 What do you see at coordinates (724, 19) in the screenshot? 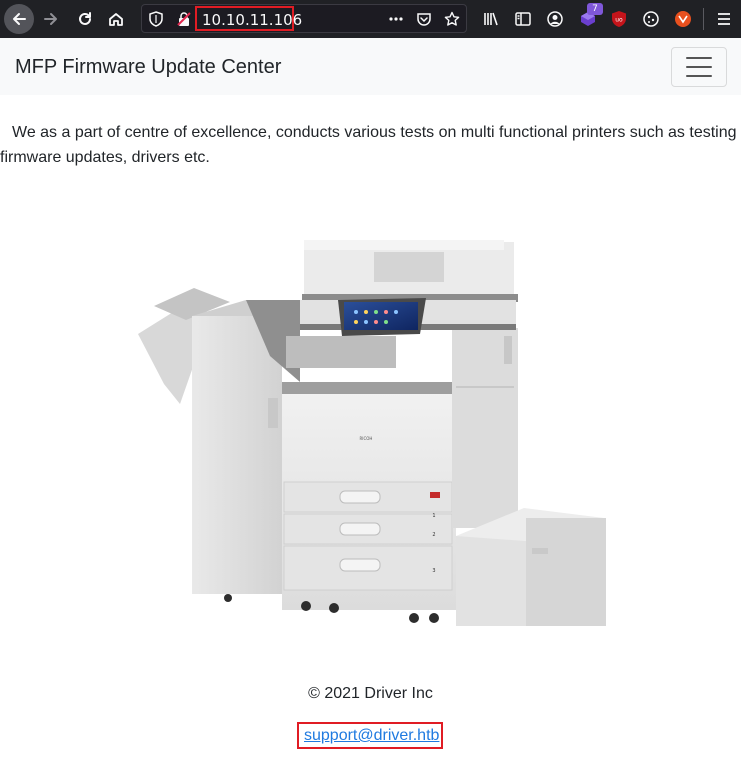
I see `hamburger-menu-icon` at bounding box center [724, 19].